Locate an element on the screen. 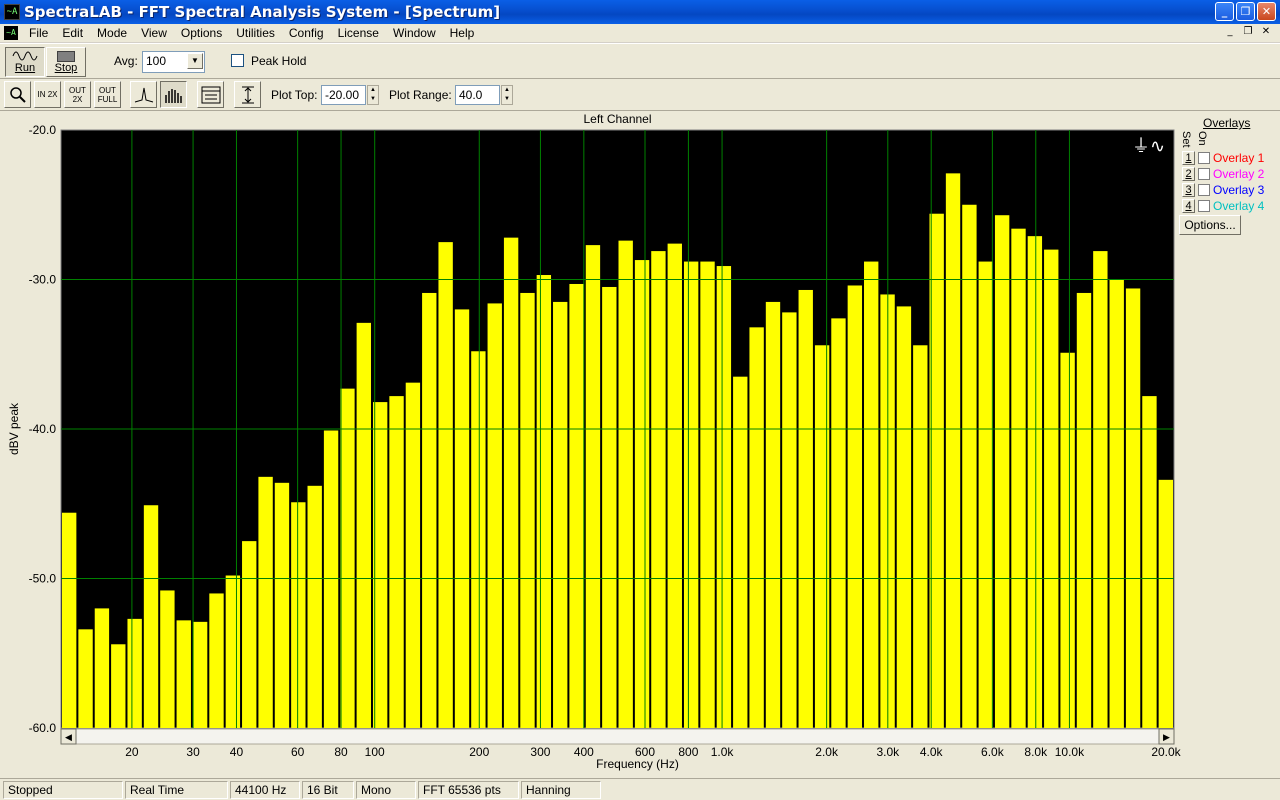 Image resolution: width=1280 pixels, height=800 pixels. zoom-full-button: OUT FULL is located at coordinates (107, 94).